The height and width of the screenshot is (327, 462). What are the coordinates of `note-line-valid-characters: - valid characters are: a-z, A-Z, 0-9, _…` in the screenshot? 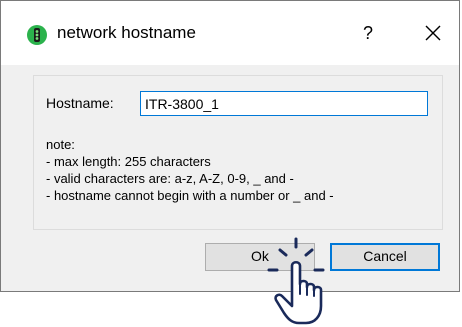 It's located at (170, 178).